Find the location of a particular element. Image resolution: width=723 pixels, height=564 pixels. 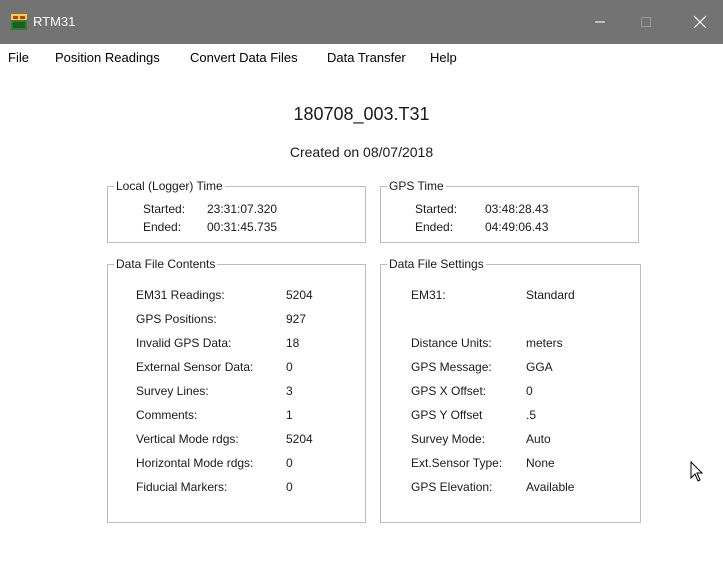

contents-value: 3 is located at coordinates (289, 391).